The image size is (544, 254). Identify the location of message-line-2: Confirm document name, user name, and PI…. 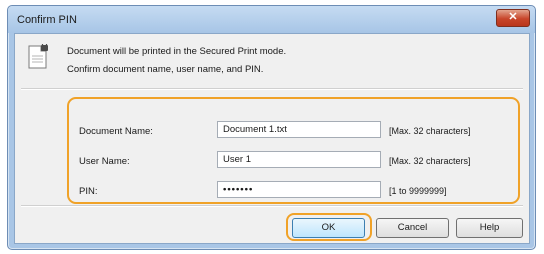
(165, 69).